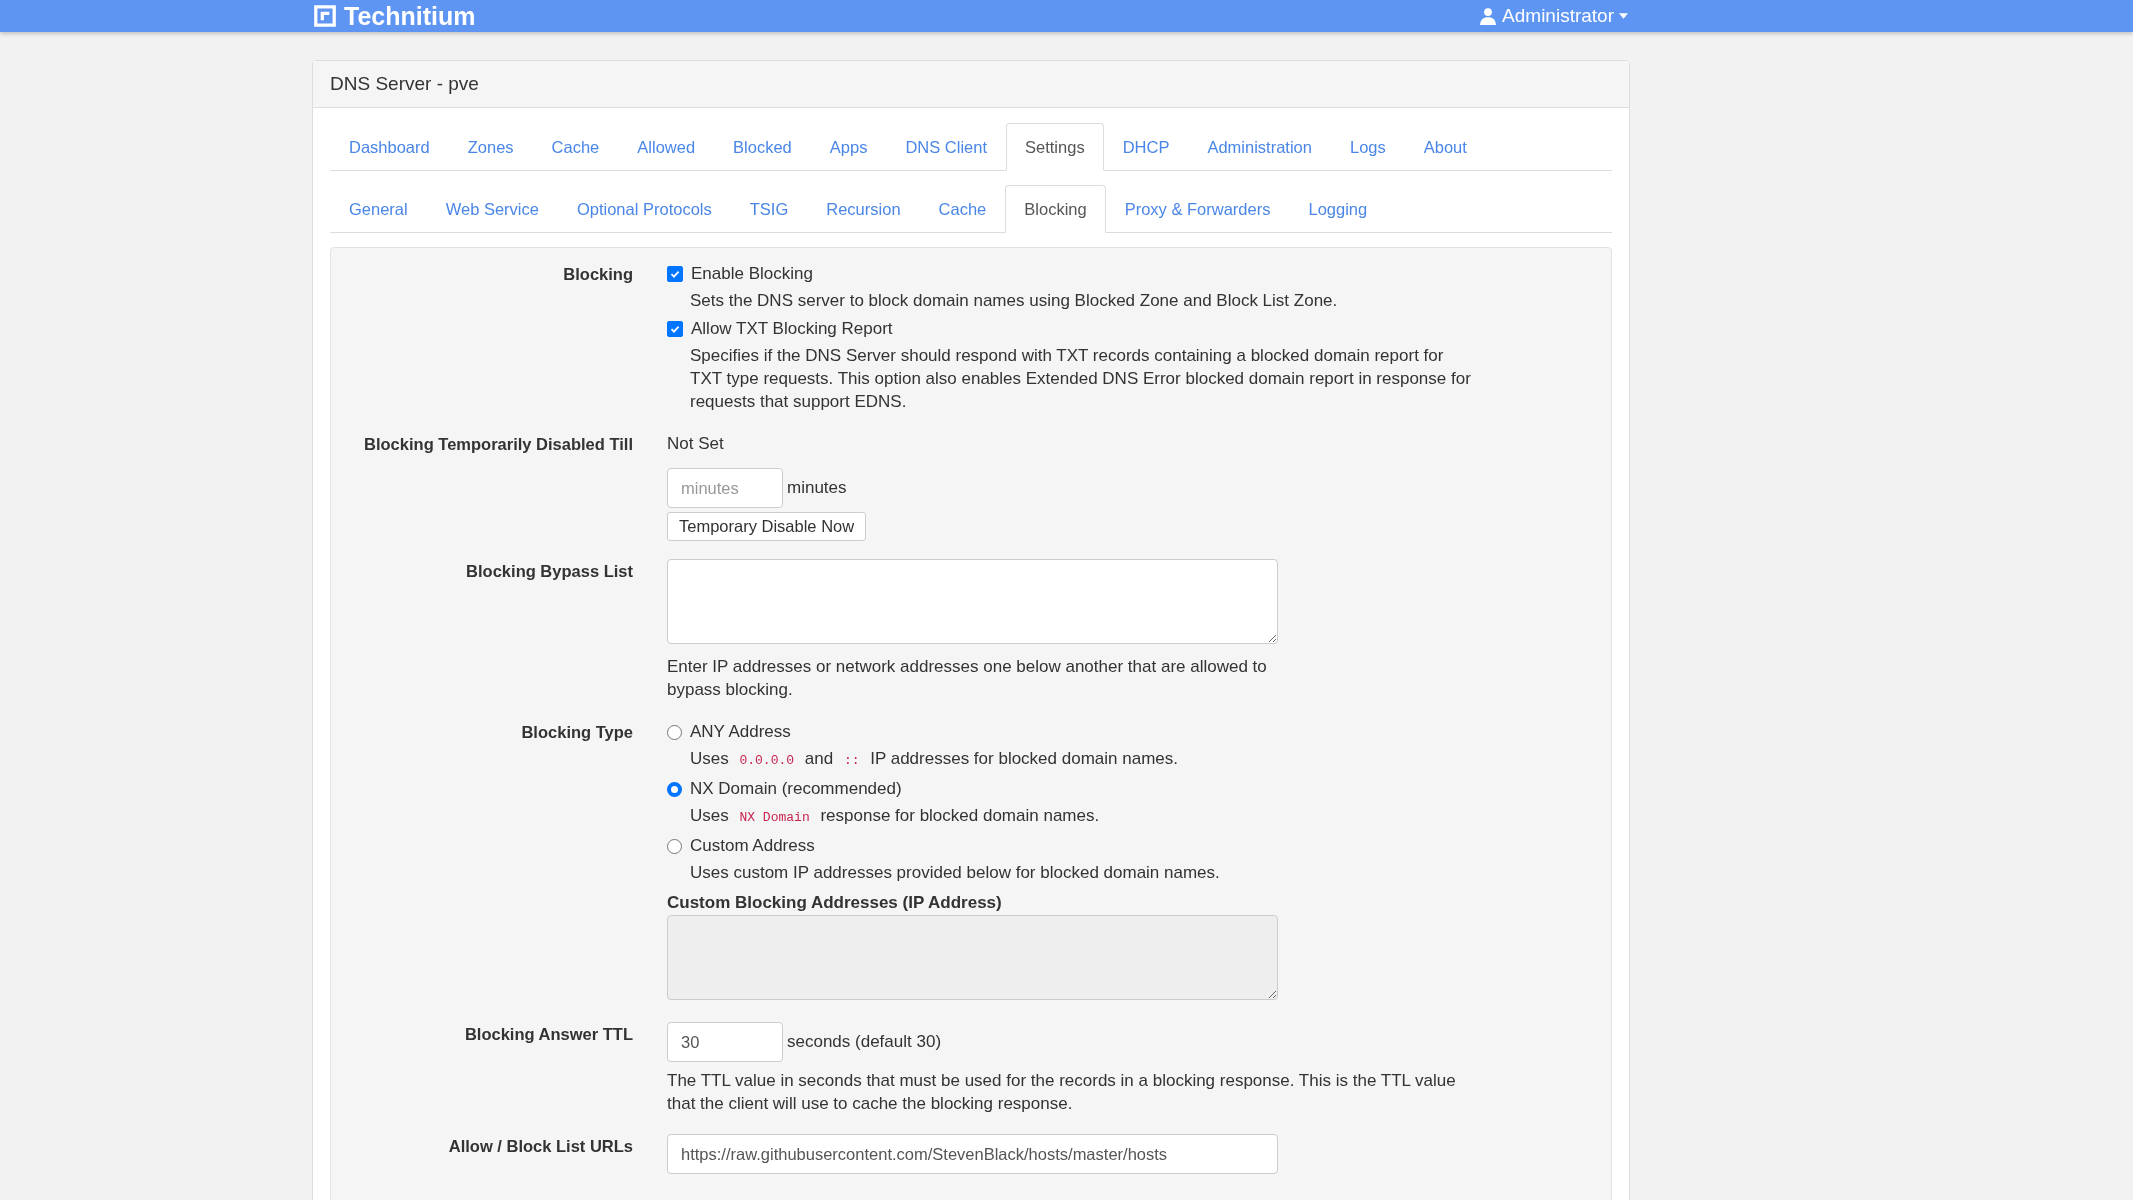 Image resolution: width=2133 pixels, height=1200 pixels. I want to click on help-text: Specifies if the DNS Server should respond with TXT records containing a blocked domain report for TXT type requests. This option also enables Extended DNS Error blocked domain report in response for requests that support EDNS., so click(1081, 379).